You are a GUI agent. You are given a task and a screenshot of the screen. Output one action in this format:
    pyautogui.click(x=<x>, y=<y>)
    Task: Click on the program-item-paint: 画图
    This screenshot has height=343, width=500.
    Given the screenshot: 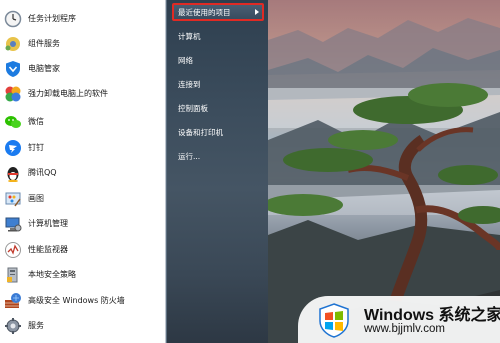 What is the action you would take?
    pyautogui.click(x=83, y=198)
    